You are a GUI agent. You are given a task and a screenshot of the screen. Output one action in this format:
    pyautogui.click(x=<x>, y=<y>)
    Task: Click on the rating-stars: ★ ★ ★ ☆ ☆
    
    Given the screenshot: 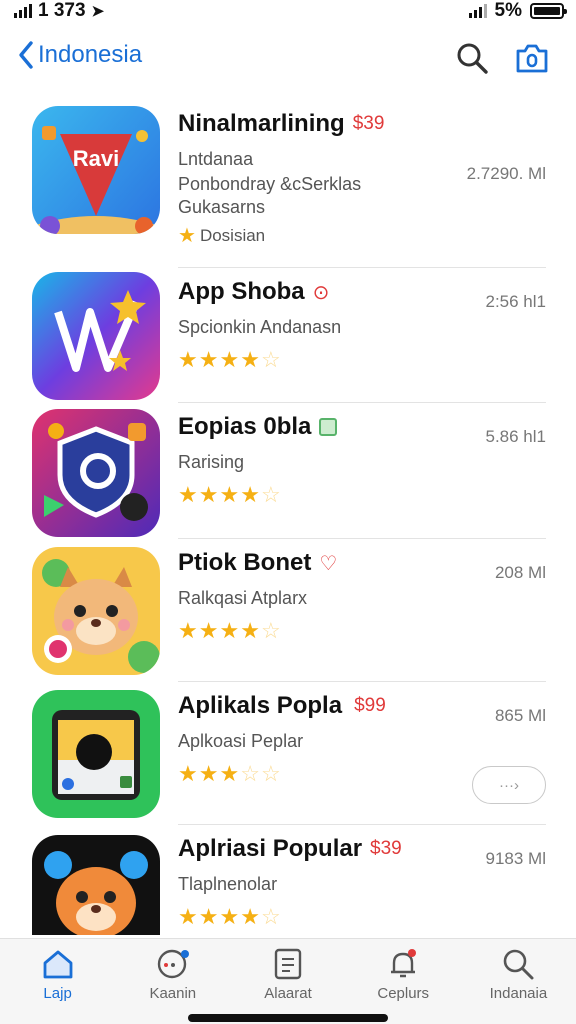 What is the action you would take?
    pyautogui.click(x=313, y=774)
    